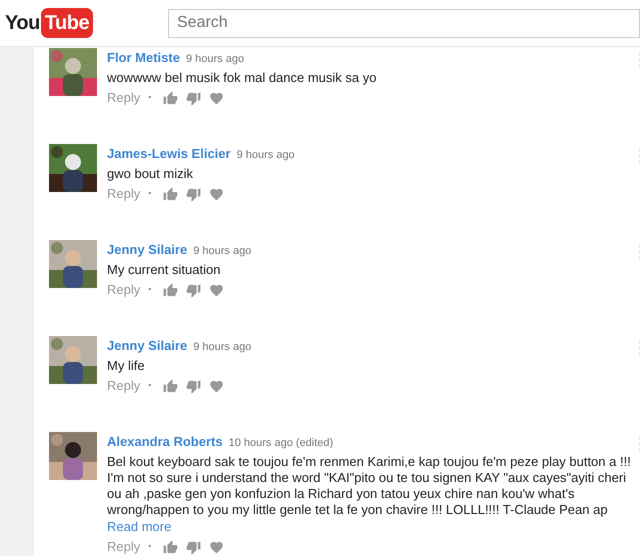 This screenshot has height=556, width=640. I want to click on comment-text: gwo bout mizik, so click(150, 174).